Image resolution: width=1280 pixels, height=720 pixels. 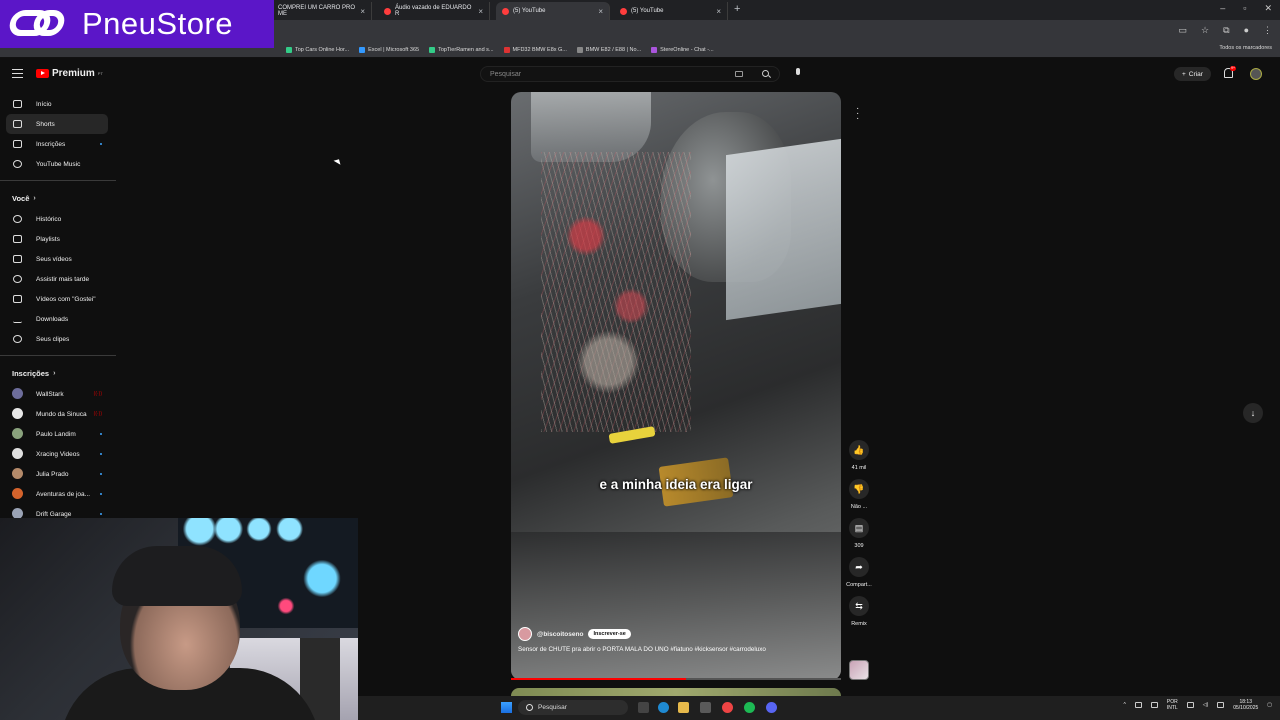 What do you see at coordinates (859, 450) in the screenshot?
I see `like-icon: 👍` at bounding box center [859, 450].